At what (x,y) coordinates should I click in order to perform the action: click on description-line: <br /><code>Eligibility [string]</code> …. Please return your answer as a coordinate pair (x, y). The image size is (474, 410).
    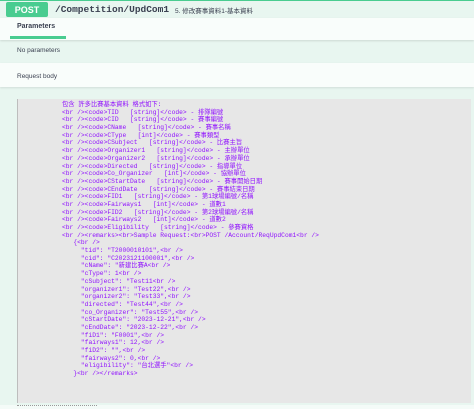
    Looking at the image, I should click on (158, 227).